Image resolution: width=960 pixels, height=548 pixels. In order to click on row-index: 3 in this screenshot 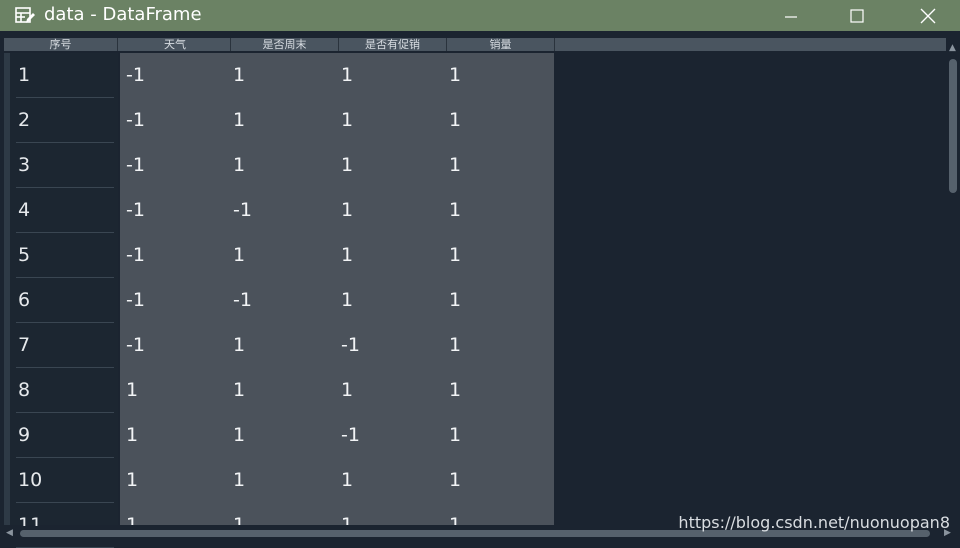, I will do `click(65, 165)`.